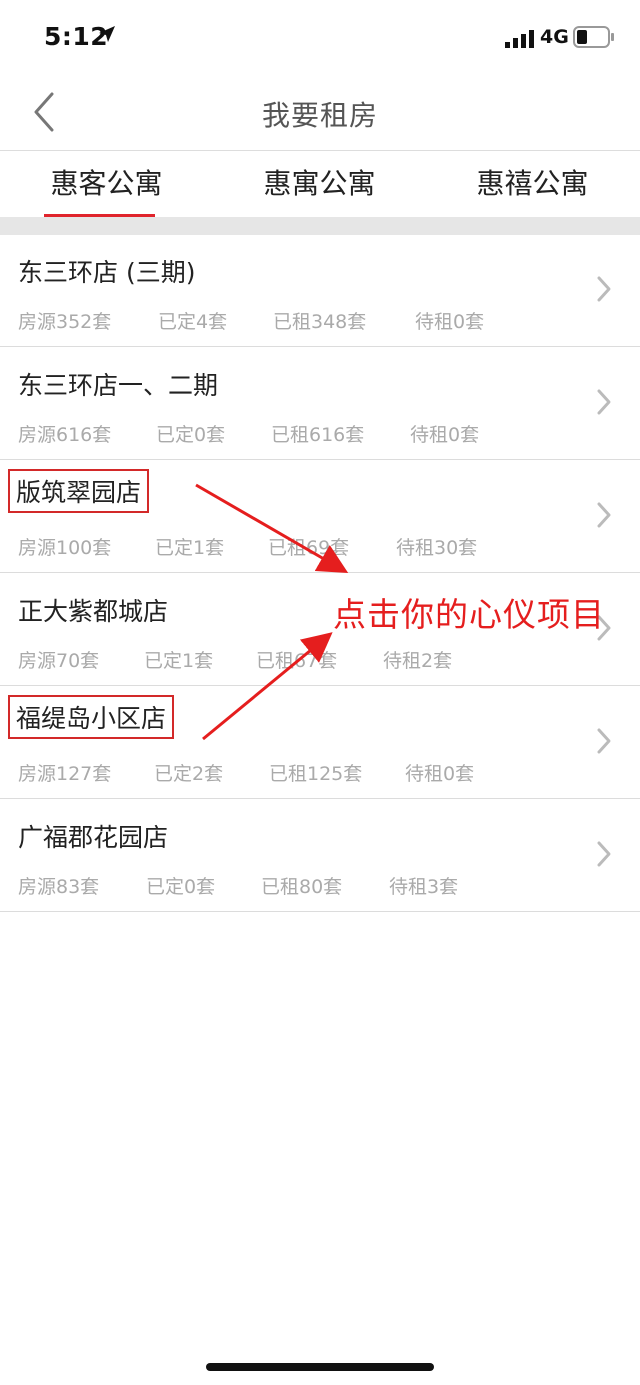 Image resolution: width=640 pixels, height=1385 pixels. What do you see at coordinates (418, 661) in the screenshot?
I see `stat-available: 待租2套` at bounding box center [418, 661].